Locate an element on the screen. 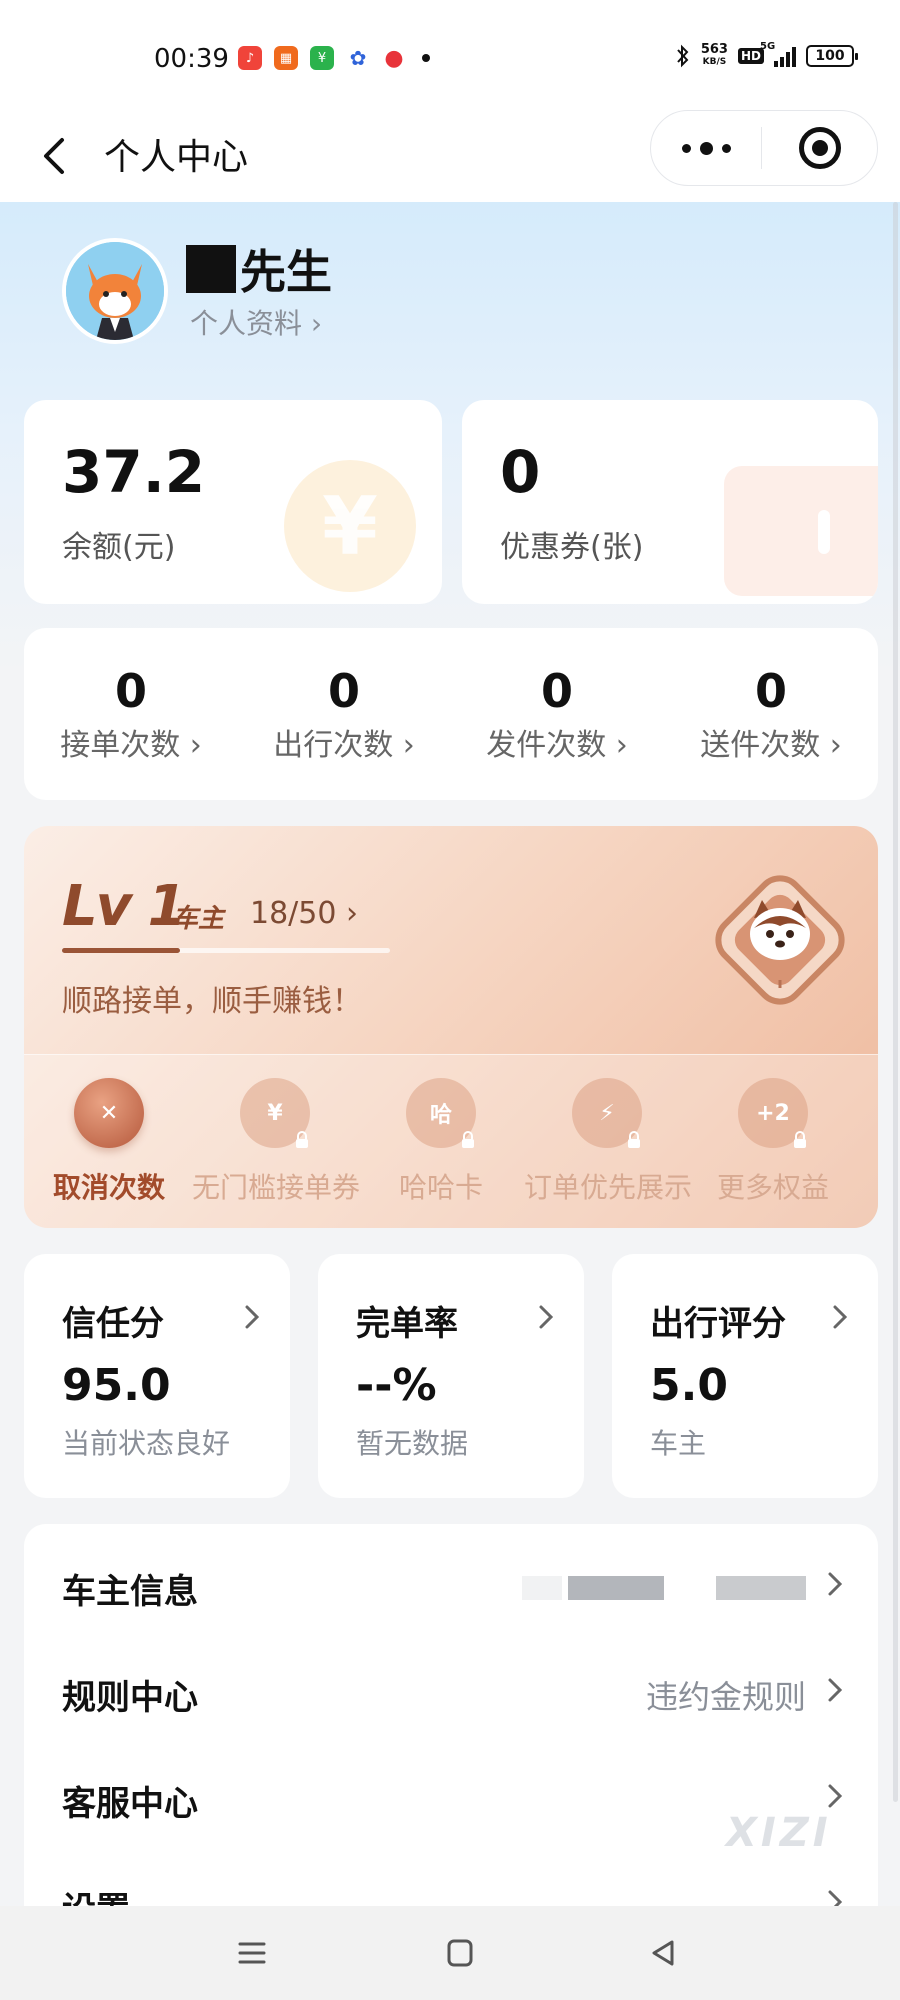 This screenshot has width=900, height=2000. stat-trips: 0 出行次数 › is located at coordinates (344, 714).